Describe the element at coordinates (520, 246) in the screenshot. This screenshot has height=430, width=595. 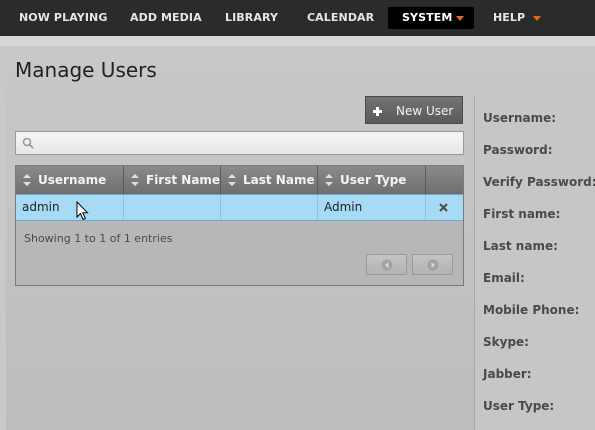
I see `last-name-label: Last name:` at that location.